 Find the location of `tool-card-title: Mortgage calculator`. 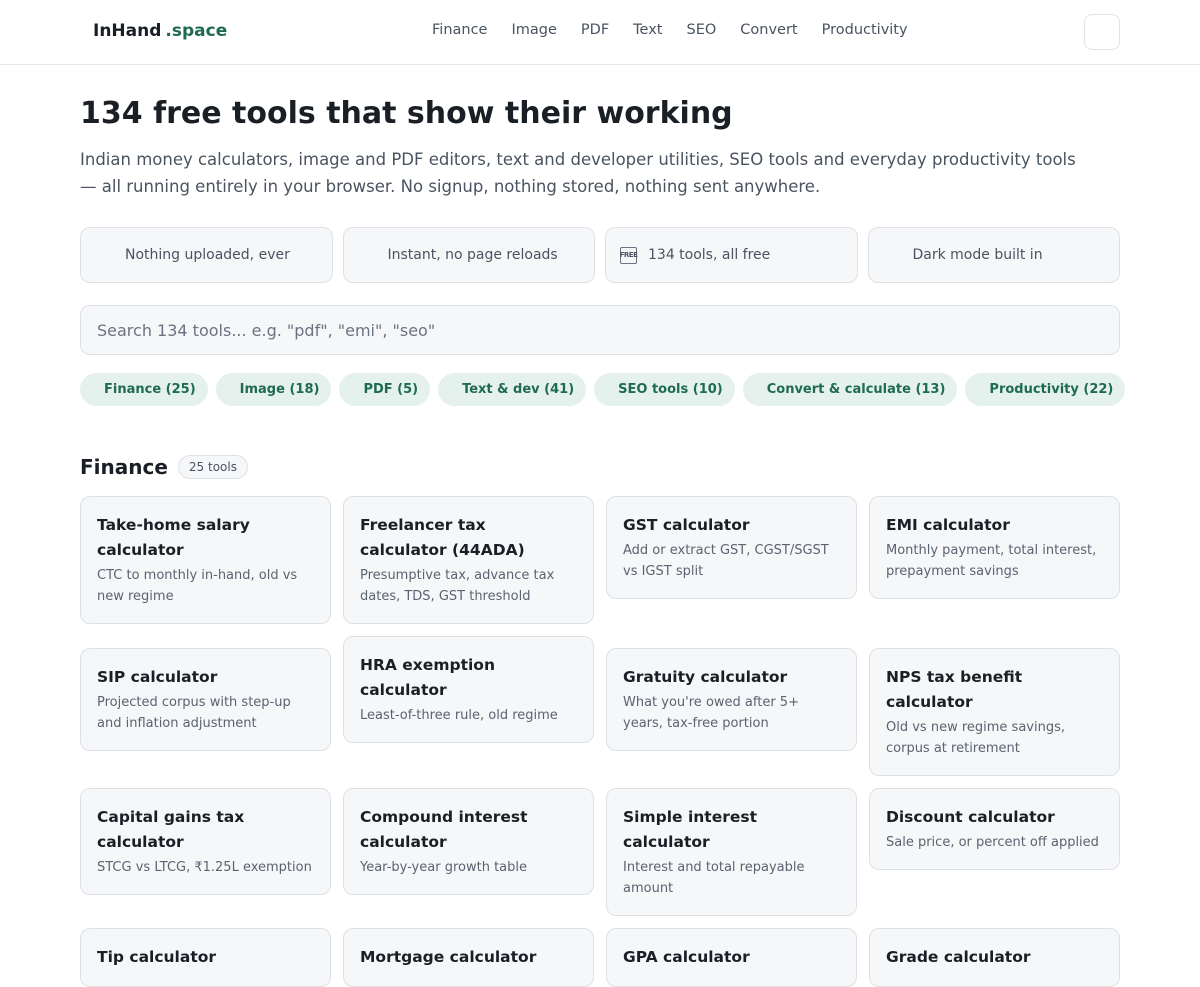

tool-card-title: Mortgage calculator is located at coordinates (448, 957).